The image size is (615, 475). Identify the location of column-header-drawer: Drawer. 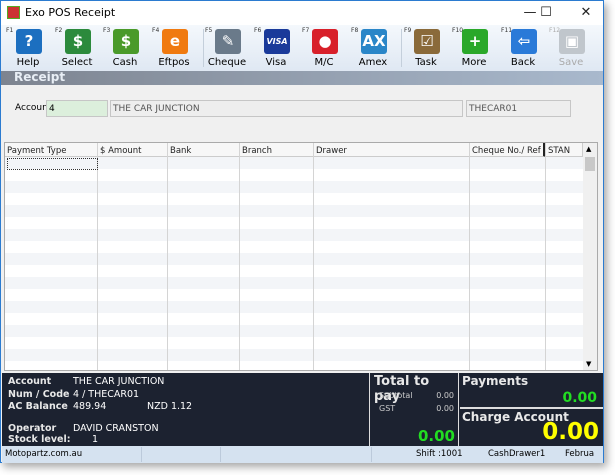
(392, 150).